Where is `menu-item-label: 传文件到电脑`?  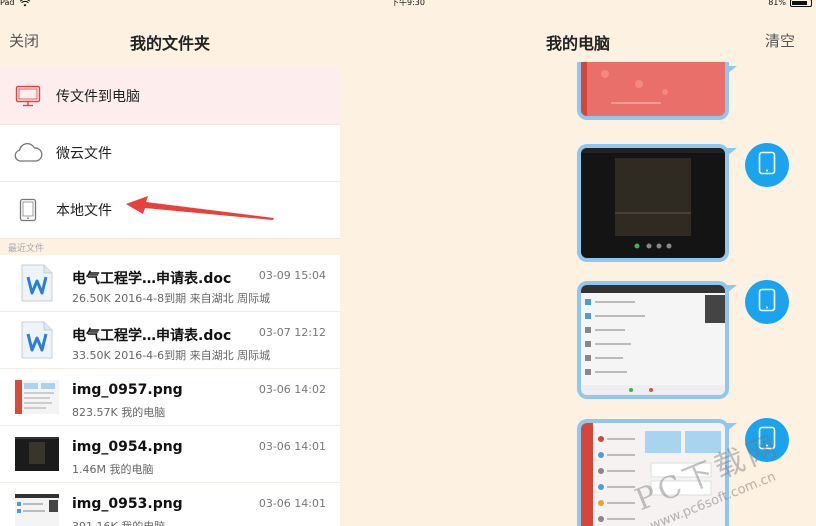
menu-item-label: 传文件到电脑 is located at coordinates (98, 97).